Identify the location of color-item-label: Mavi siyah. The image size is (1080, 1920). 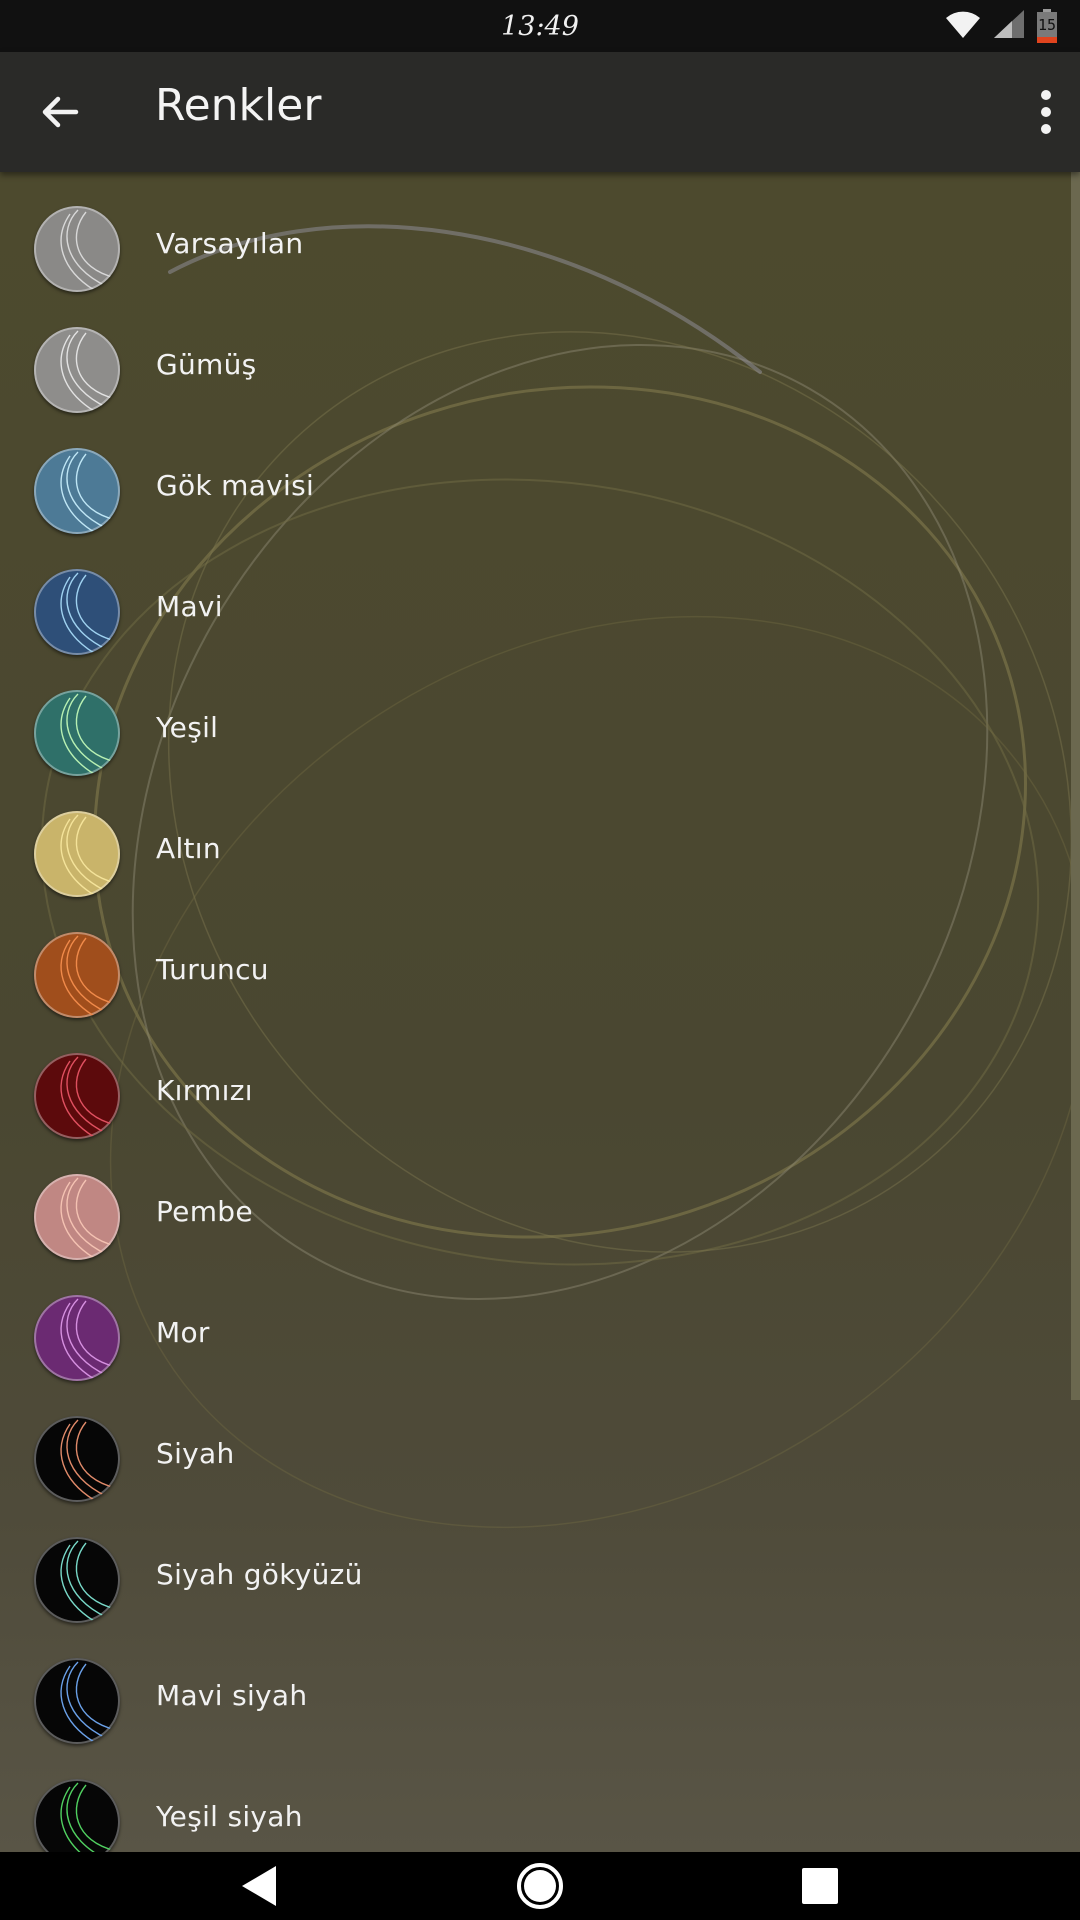
(232, 1695).